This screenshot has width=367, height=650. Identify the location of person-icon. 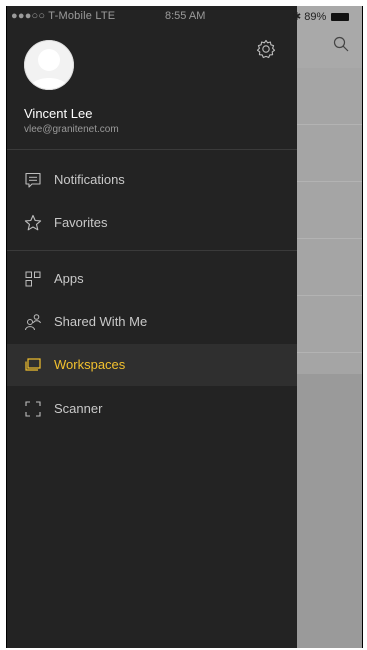
(49, 65).